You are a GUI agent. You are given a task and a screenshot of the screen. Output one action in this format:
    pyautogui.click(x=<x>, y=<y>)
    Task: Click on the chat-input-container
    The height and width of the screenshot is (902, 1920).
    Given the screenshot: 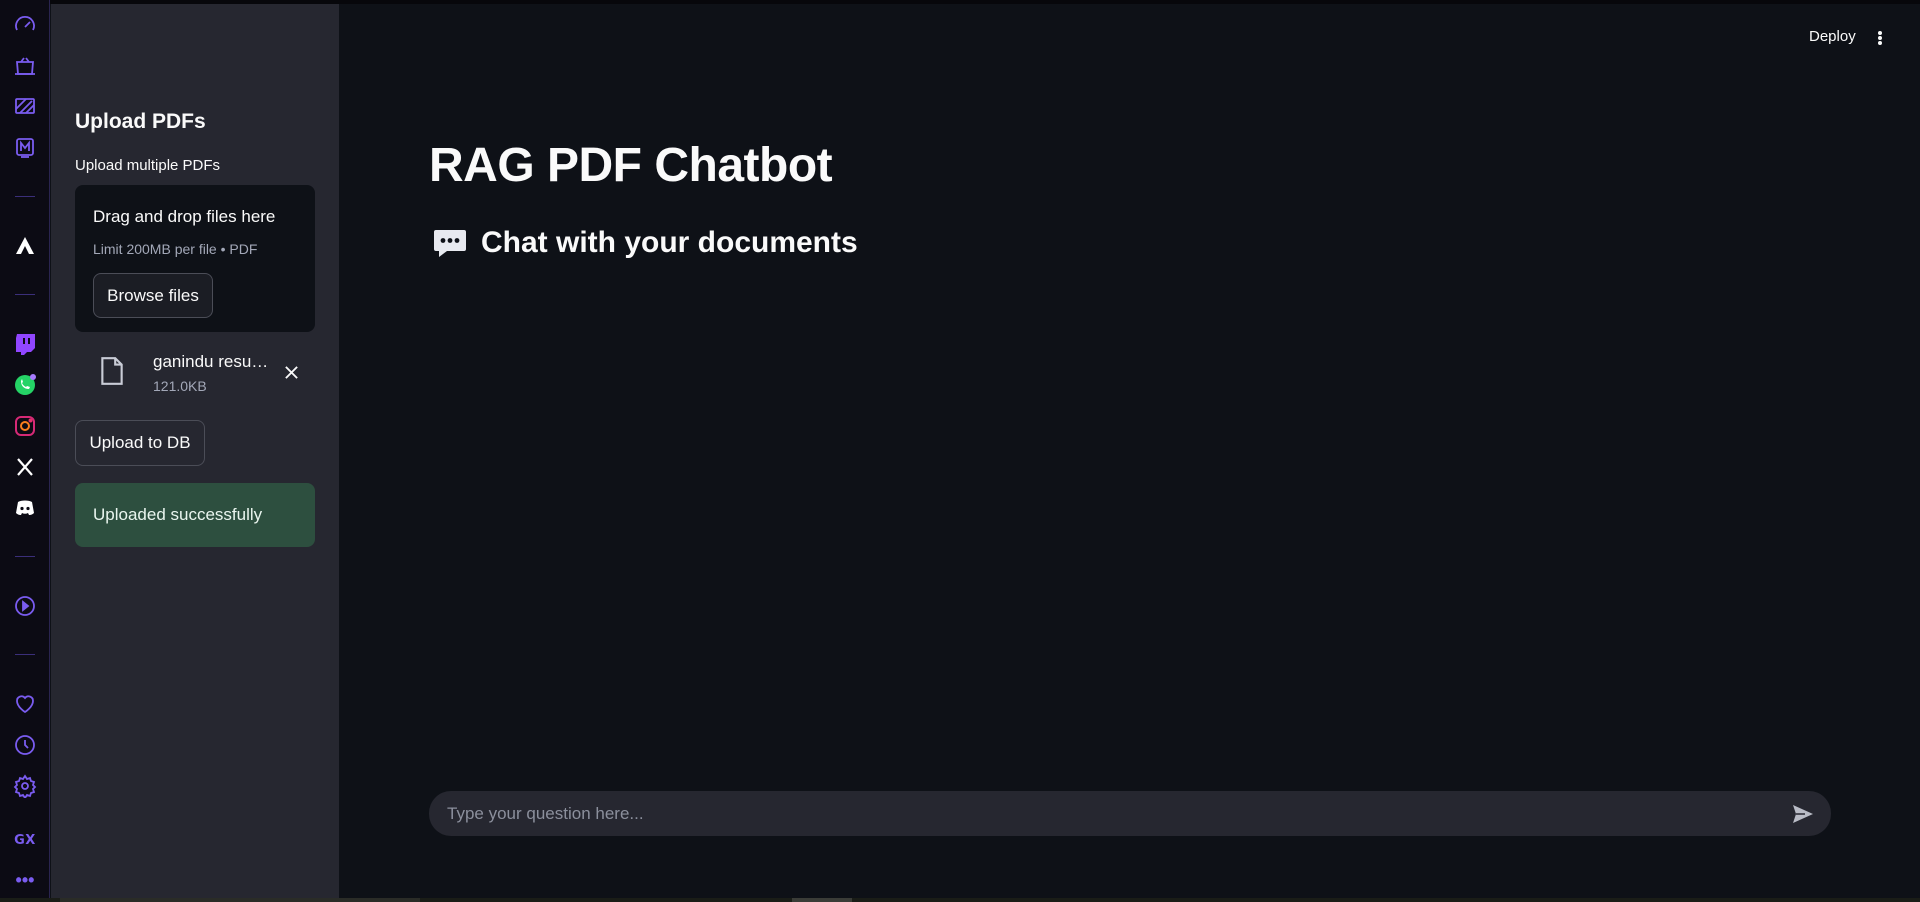 What is the action you would take?
    pyautogui.click(x=1130, y=813)
    